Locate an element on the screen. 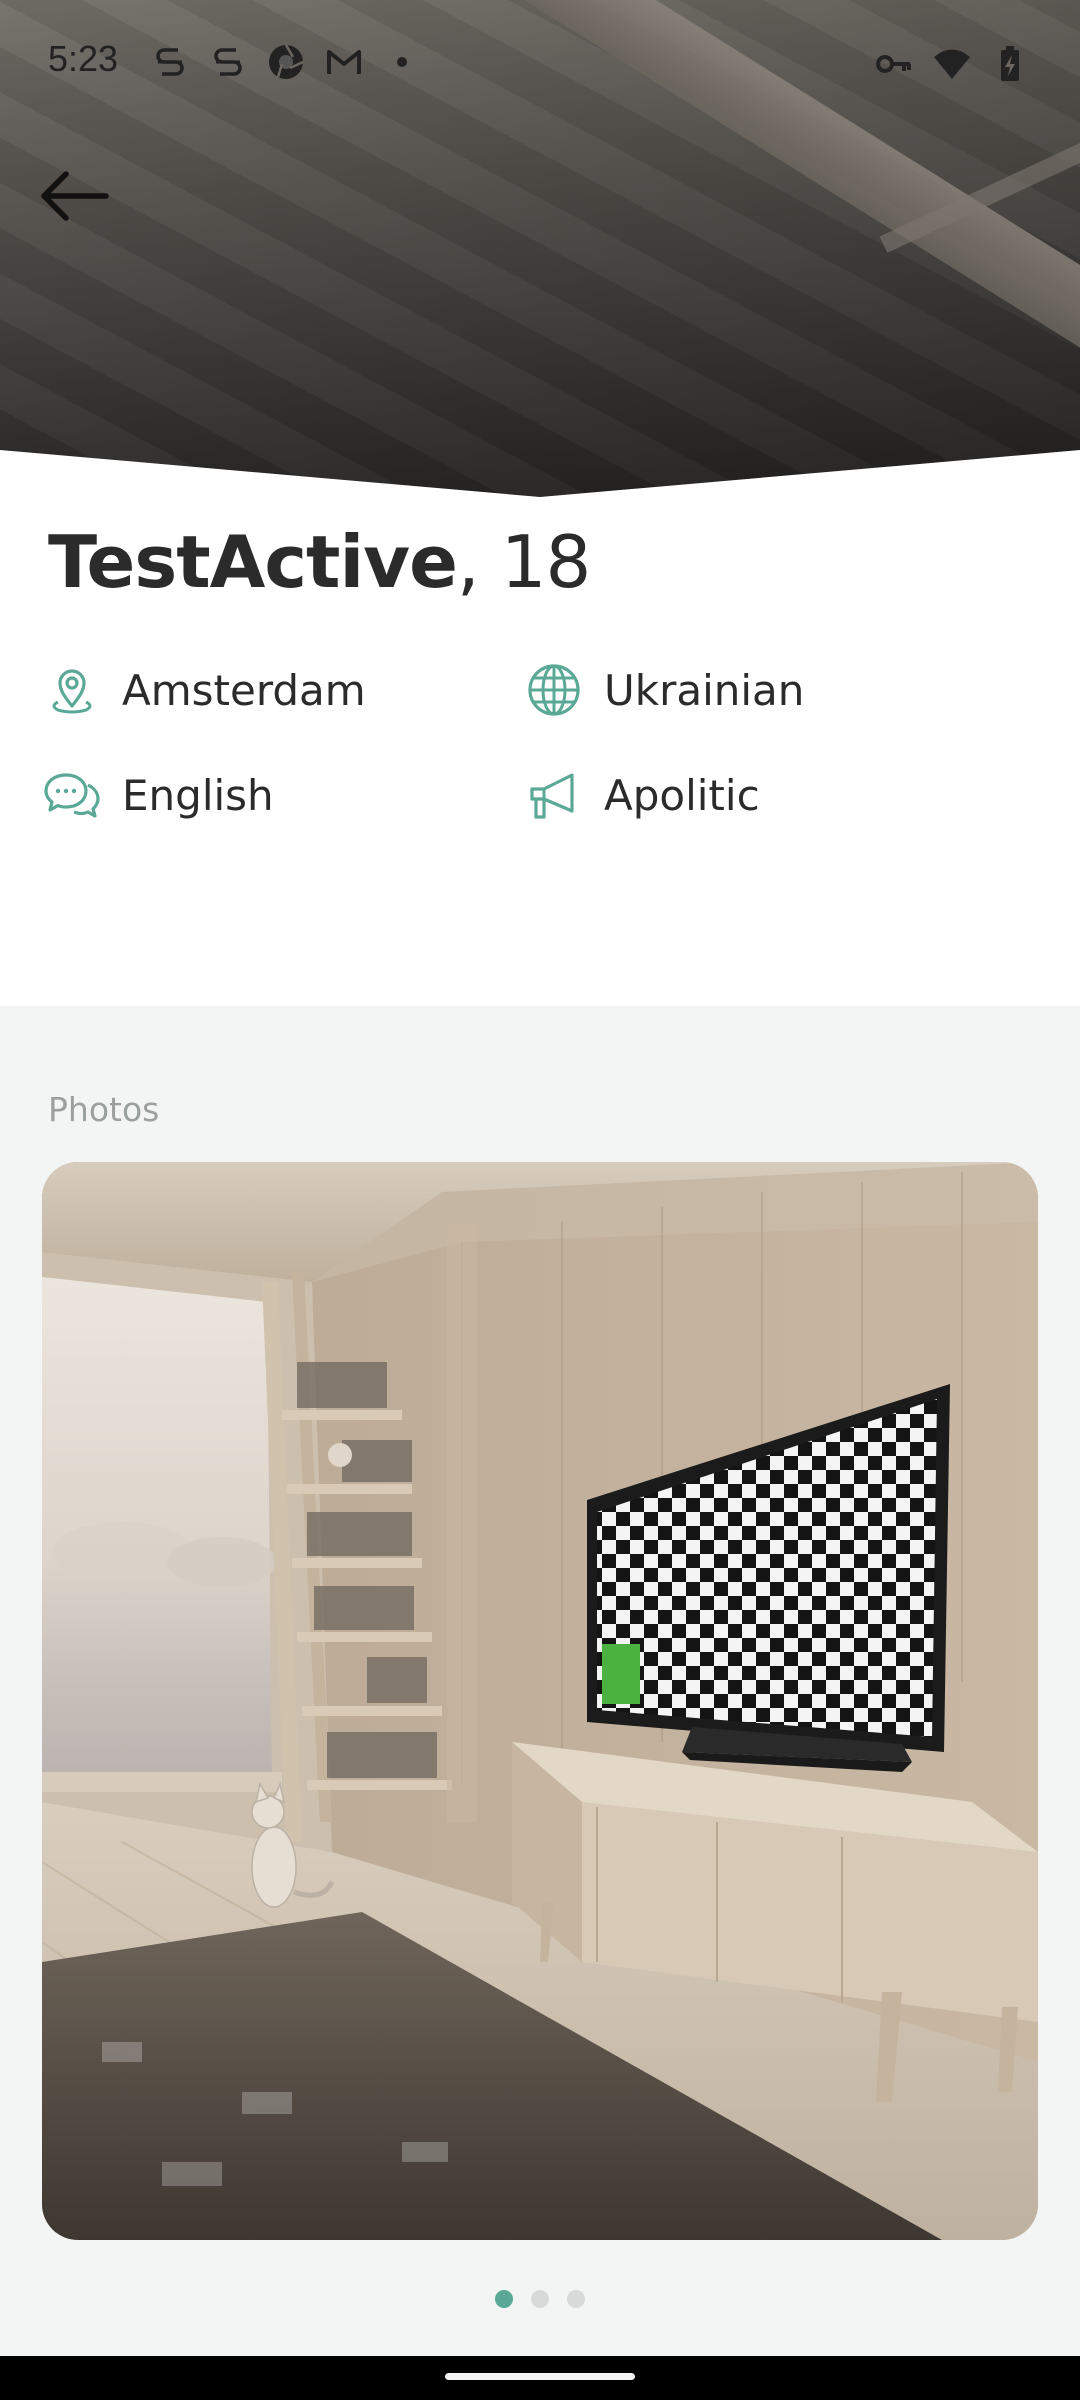 Image resolution: width=1080 pixels, height=2400 pixels. photos-section-label: Photos is located at coordinates (104, 1109).